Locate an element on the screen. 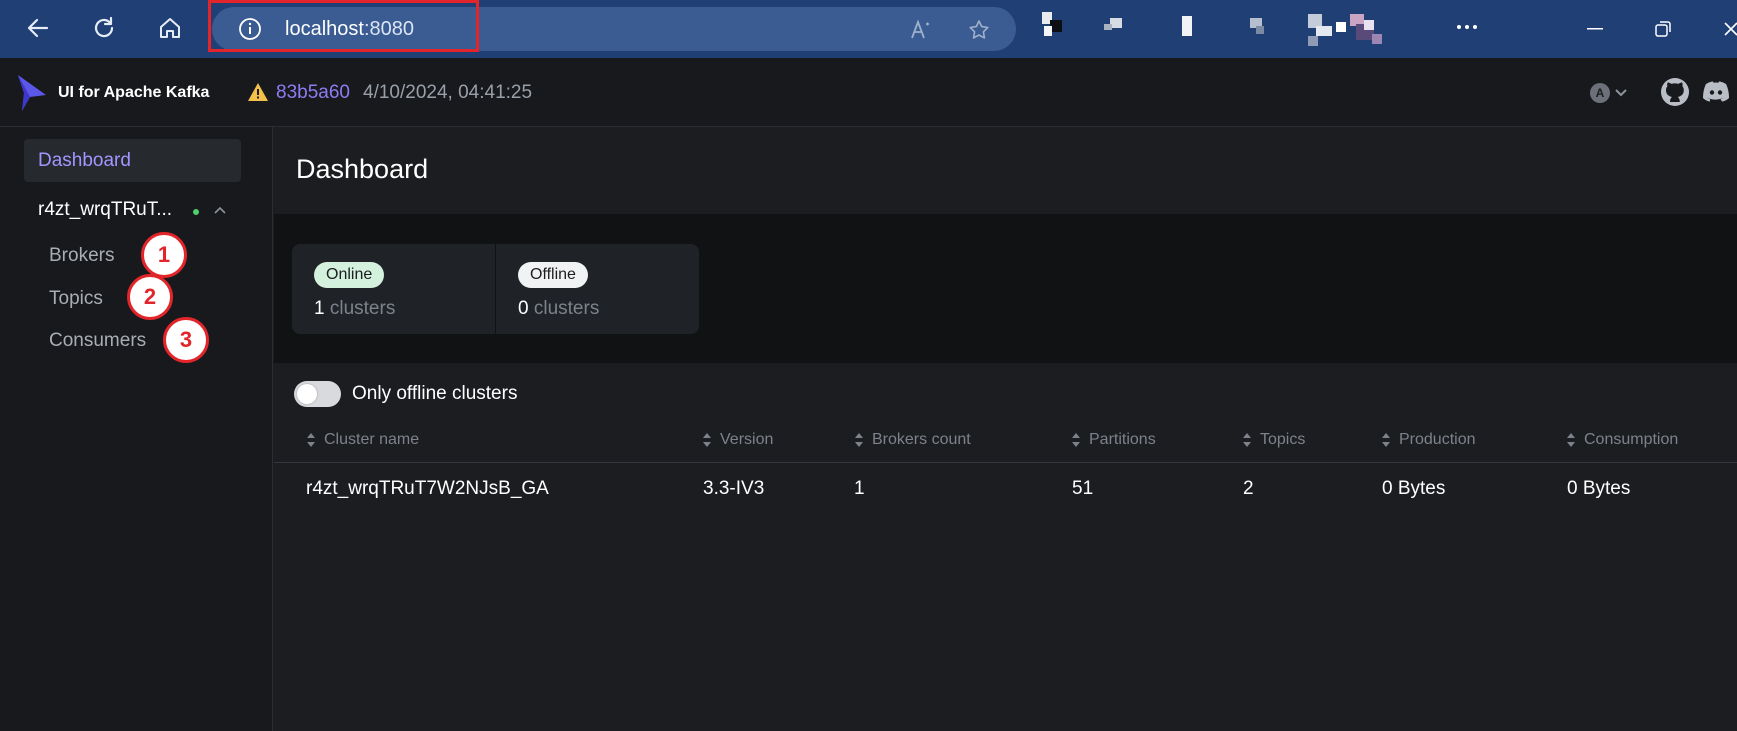 The height and width of the screenshot is (731, 1737). minimize-icon is located at coordinates (1595, 29).